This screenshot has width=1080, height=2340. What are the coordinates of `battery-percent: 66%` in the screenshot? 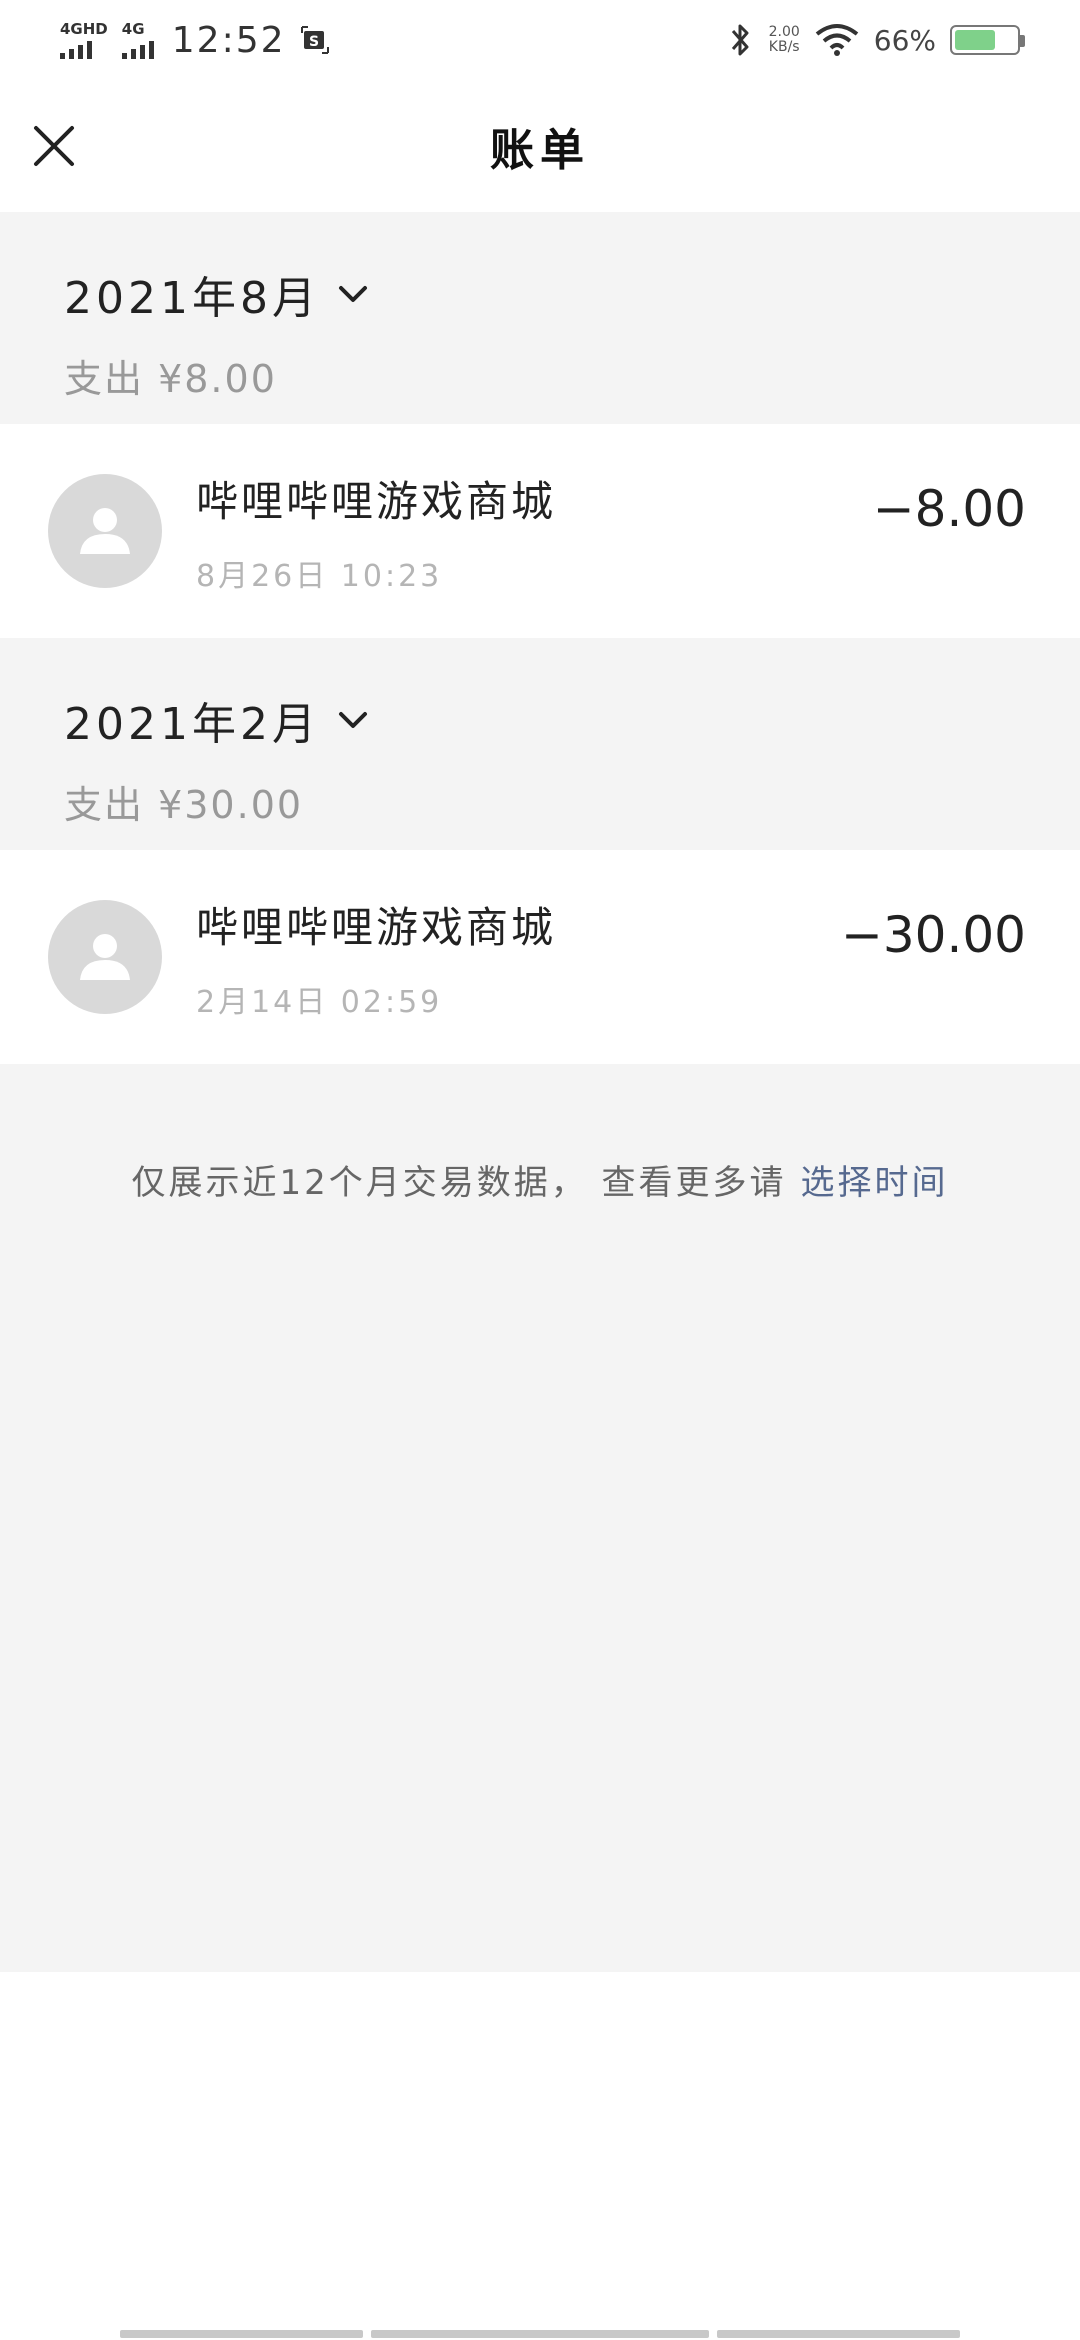 It's located at (904, 40).